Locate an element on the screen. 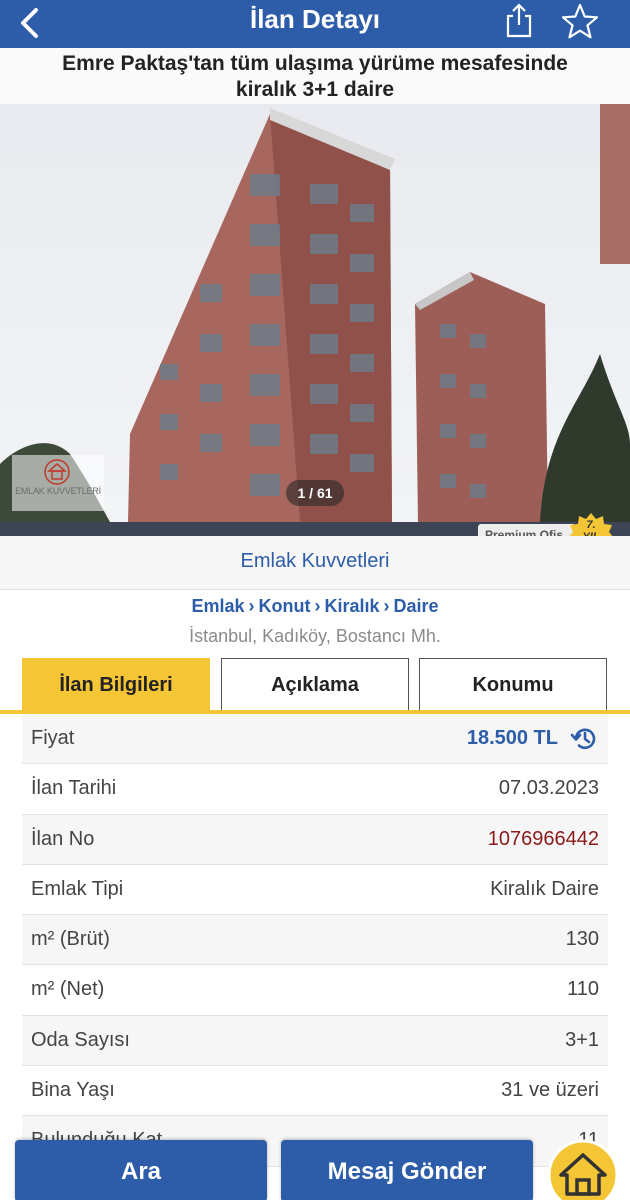 The image size is (630, 1200). row-value: 07.03.2023 is located at coordinates (548, 788).